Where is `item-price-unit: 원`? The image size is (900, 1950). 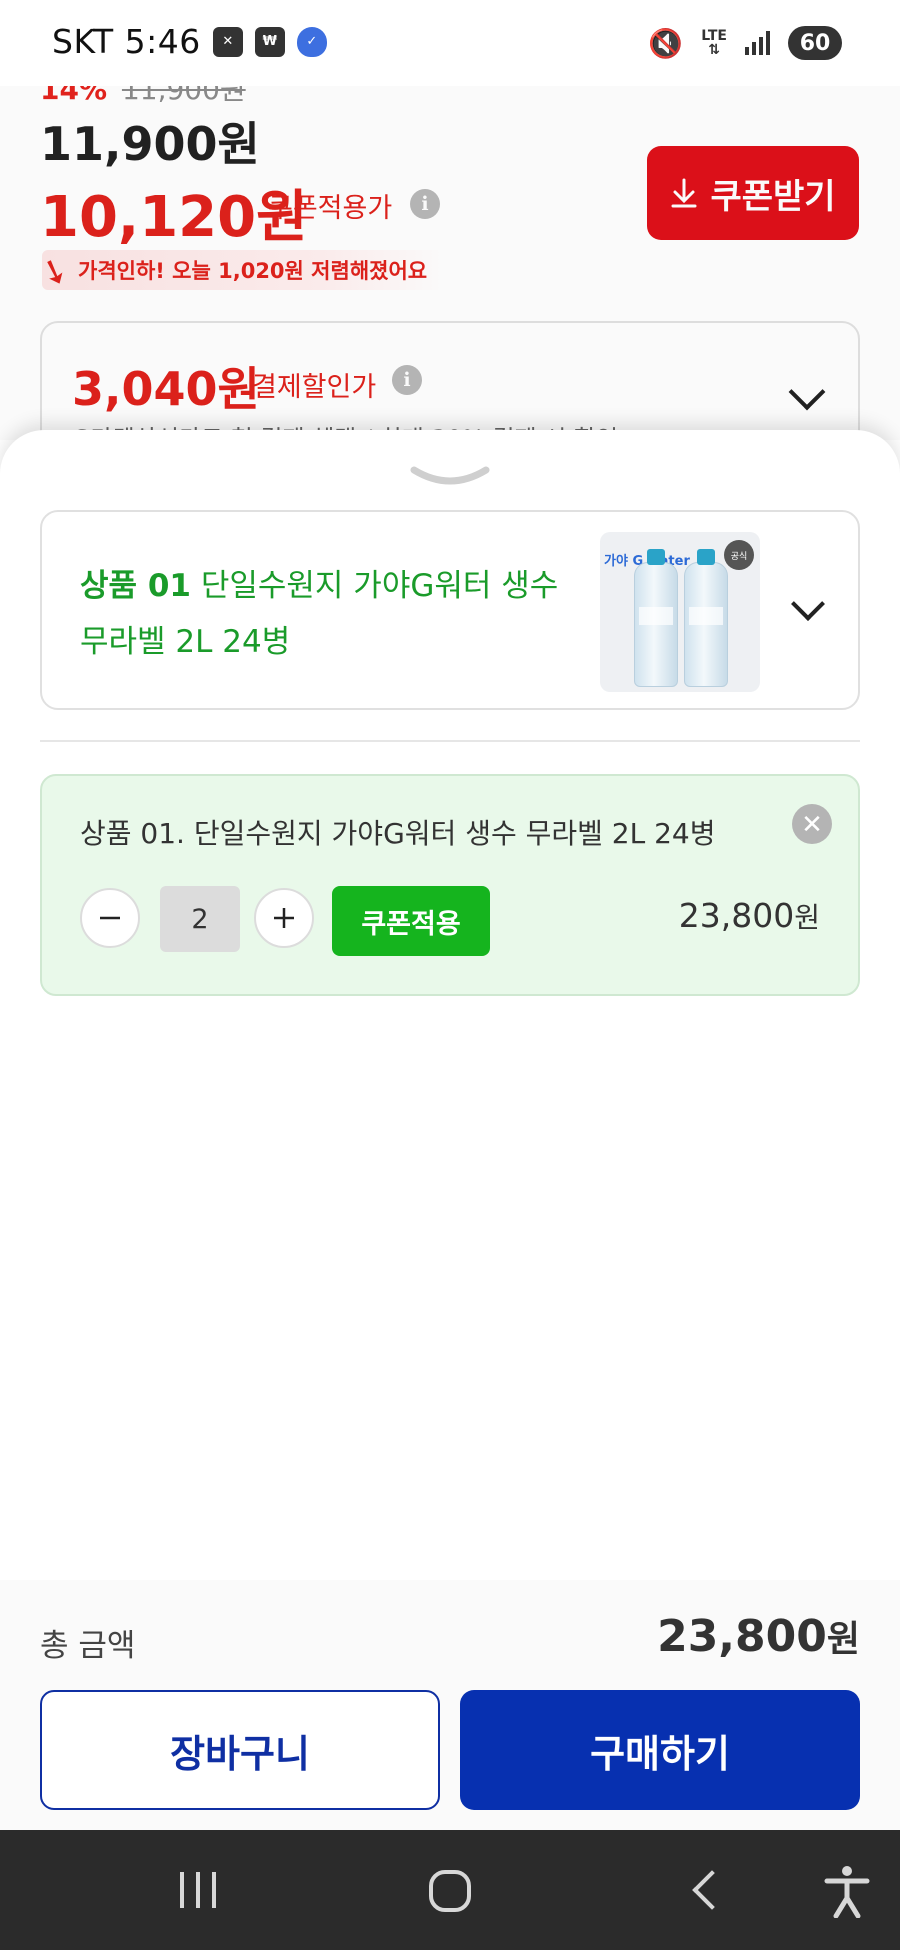 item-price-unit: 원 is located at coordinates (807, 917).